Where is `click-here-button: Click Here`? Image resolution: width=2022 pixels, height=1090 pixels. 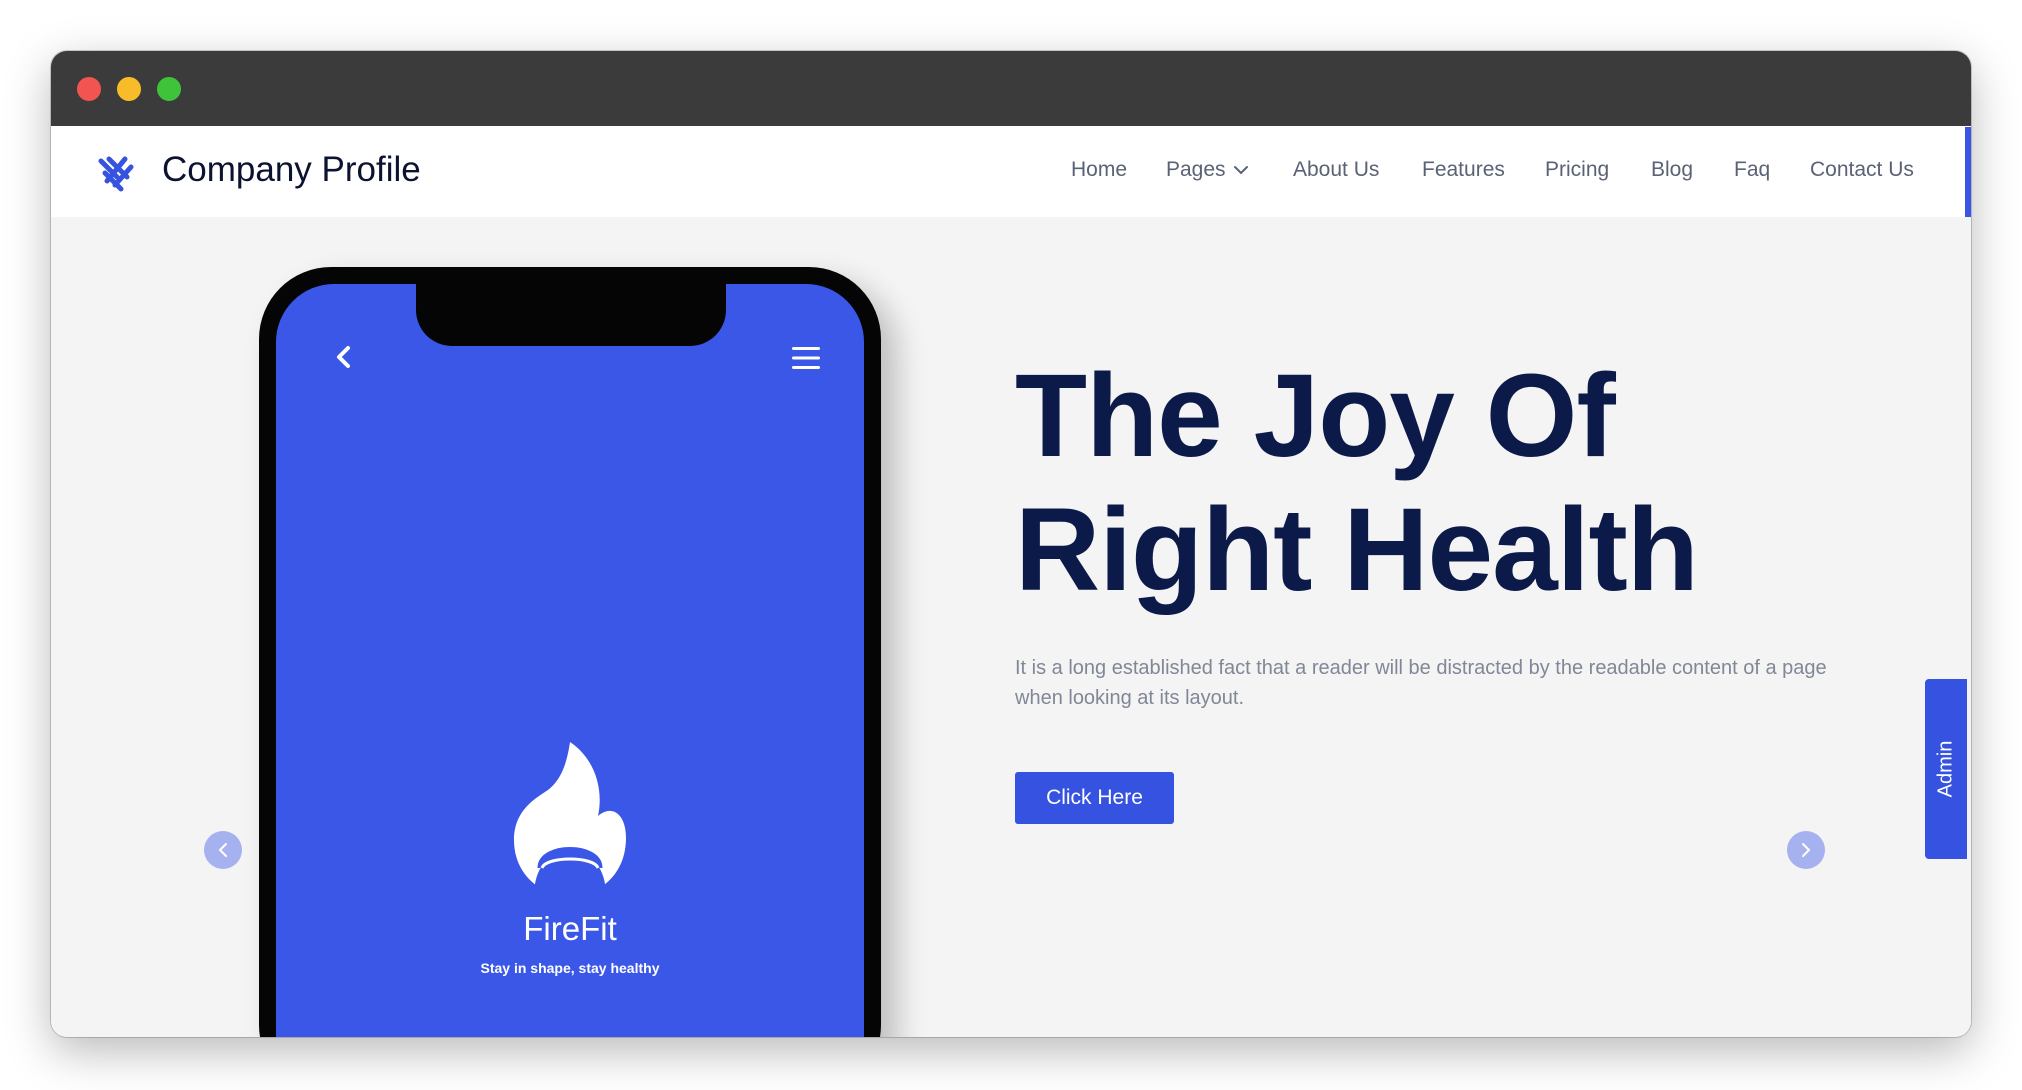 click-here-button: Click Here is located at coordinates (1094, 798).